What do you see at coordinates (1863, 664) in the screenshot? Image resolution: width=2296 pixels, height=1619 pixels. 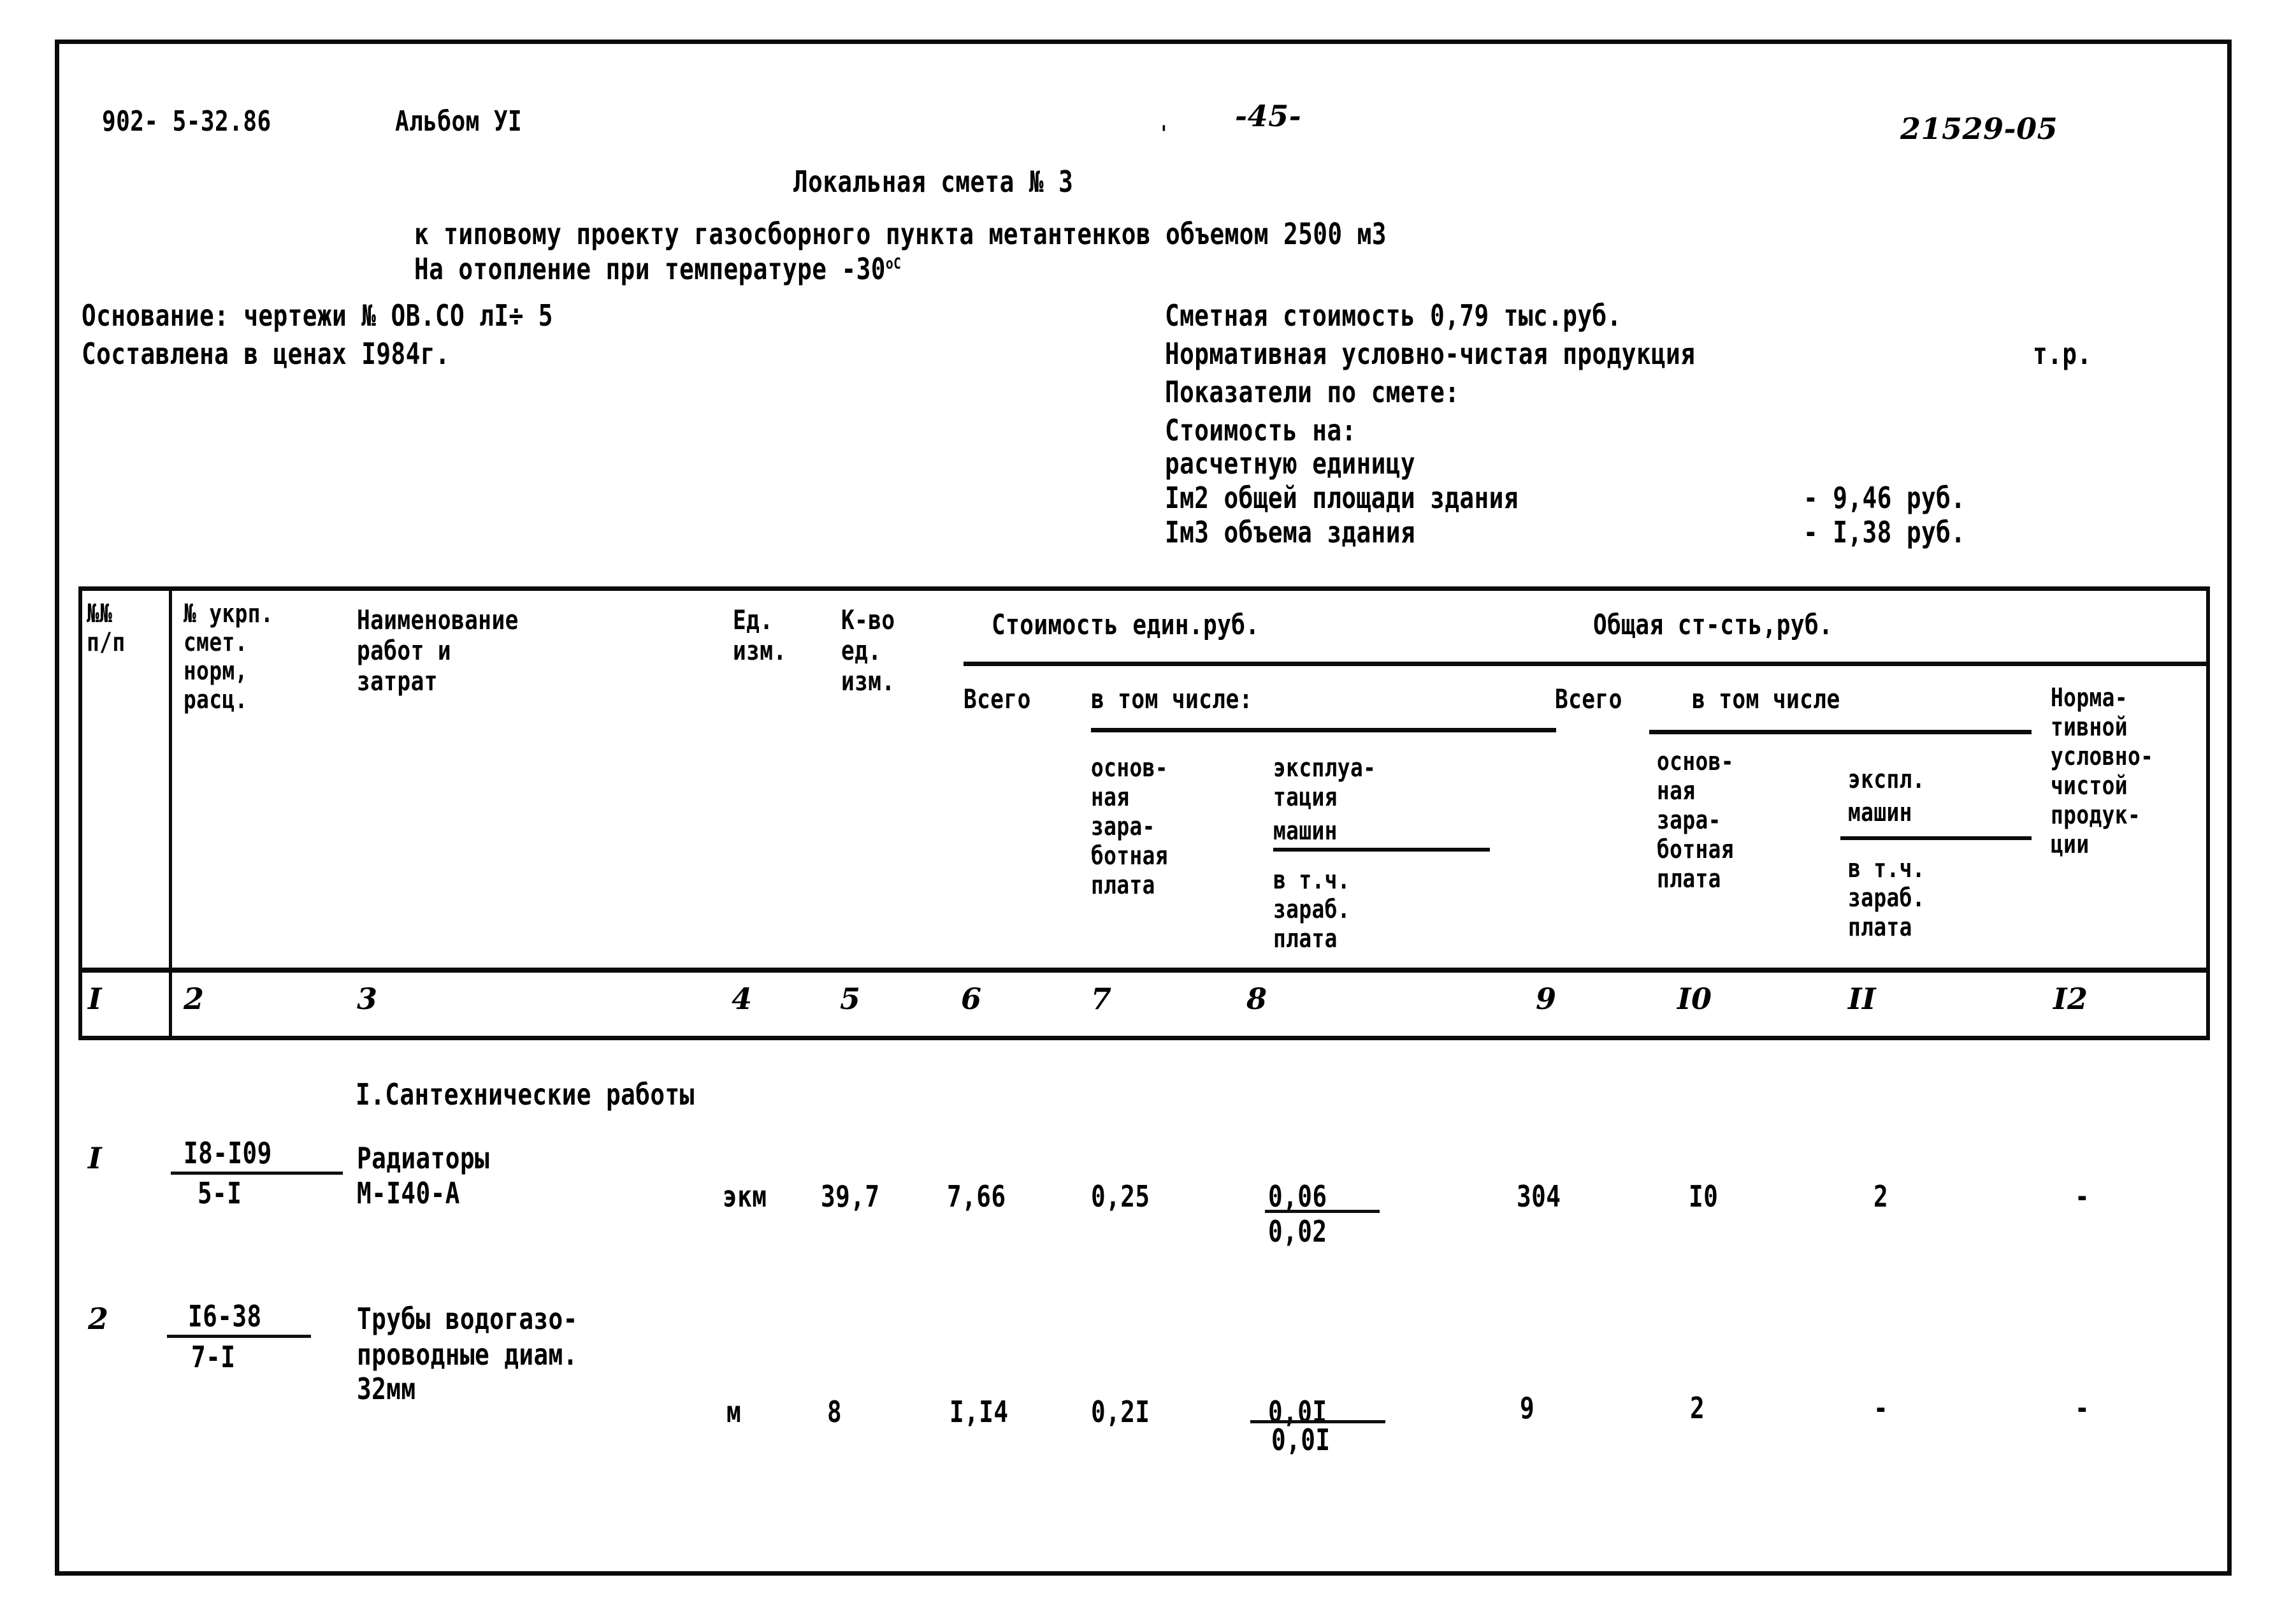 I see `total-cost-group-rule` at bounding box center [1863, 664].